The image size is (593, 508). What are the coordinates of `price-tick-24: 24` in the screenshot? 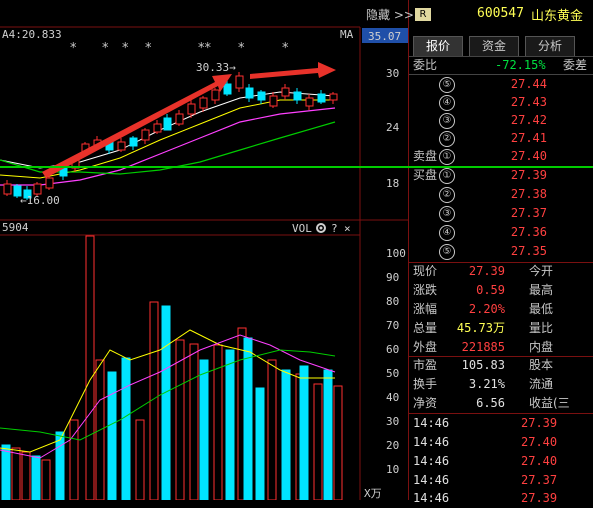 It's located at (393, 127).